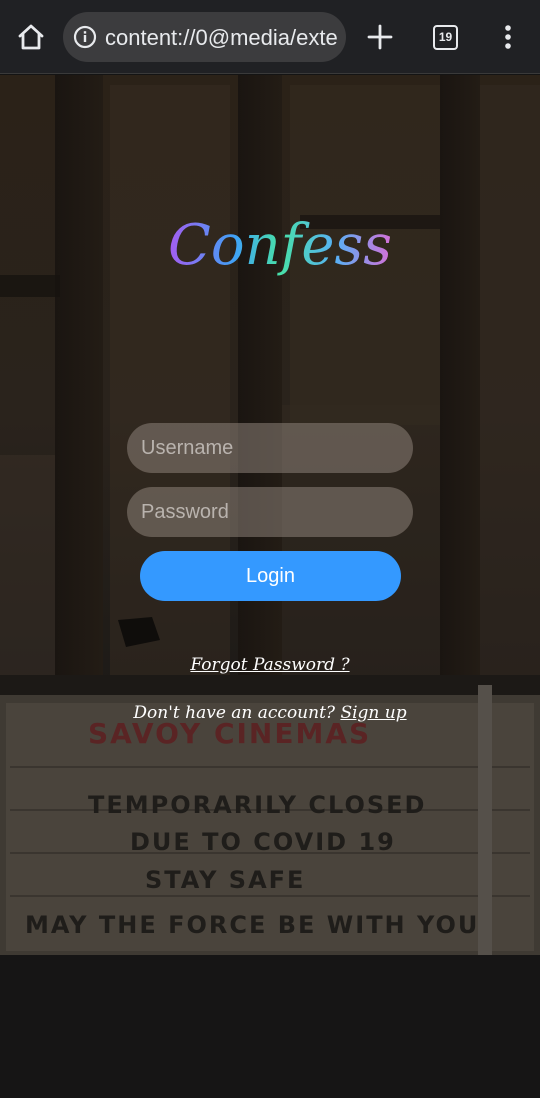 The height and width of the screenshot is (1098, 540). I want to click on more-vert-icon, so click(508, 37).